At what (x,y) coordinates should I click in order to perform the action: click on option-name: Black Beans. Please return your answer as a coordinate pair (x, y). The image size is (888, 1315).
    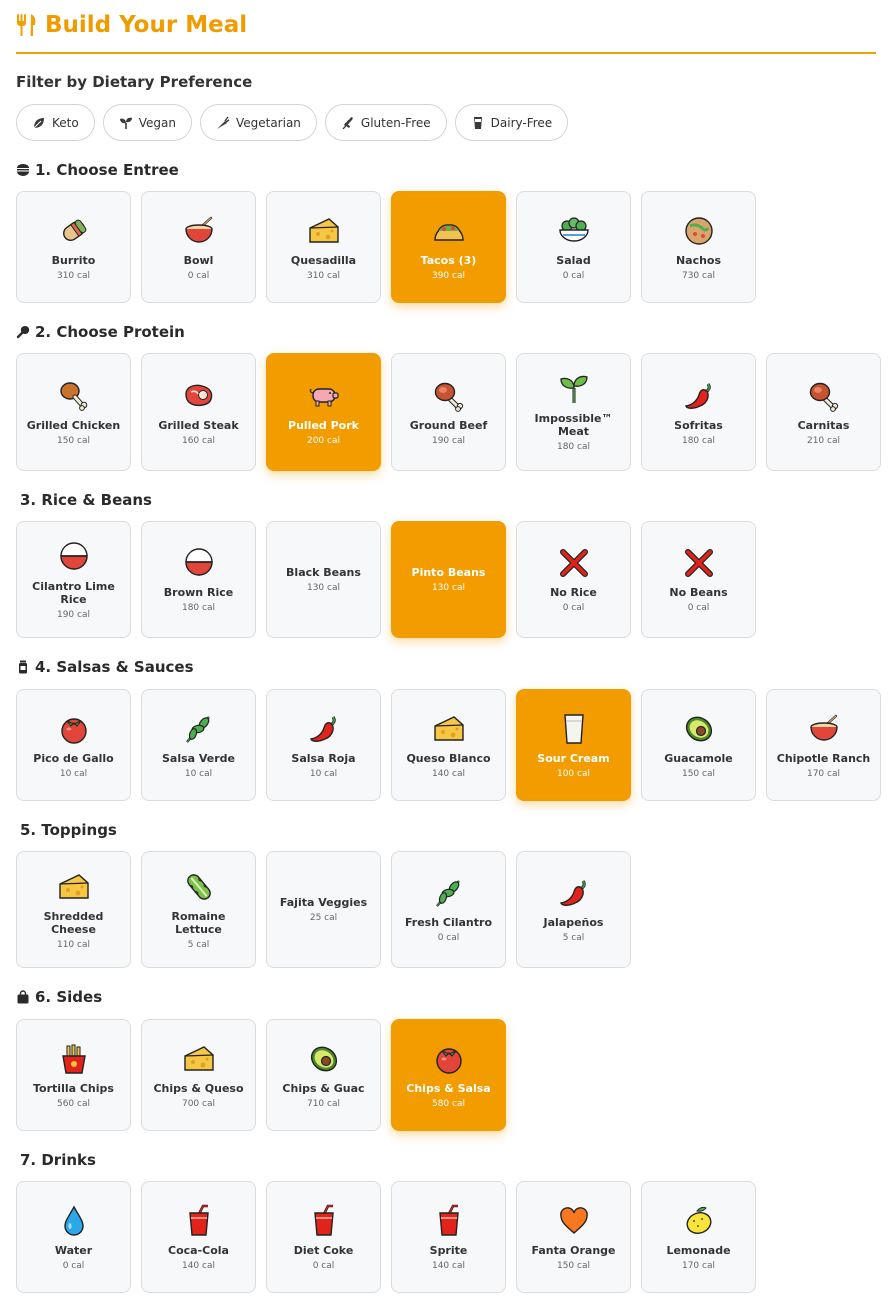
    Looking at the image, I should click on (323, 572).